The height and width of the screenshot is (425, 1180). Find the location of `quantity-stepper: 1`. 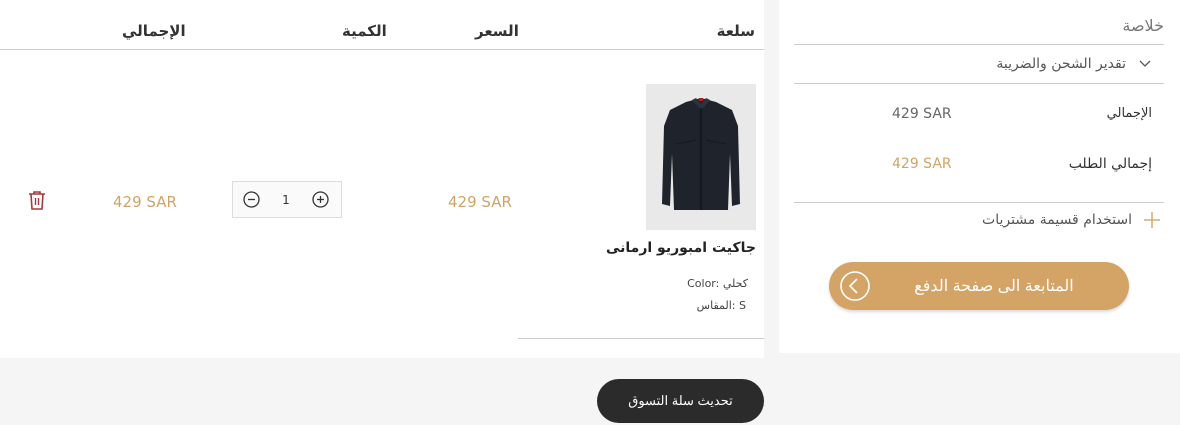

quantity-stepper: 1 is located at coordinates (287, 199).